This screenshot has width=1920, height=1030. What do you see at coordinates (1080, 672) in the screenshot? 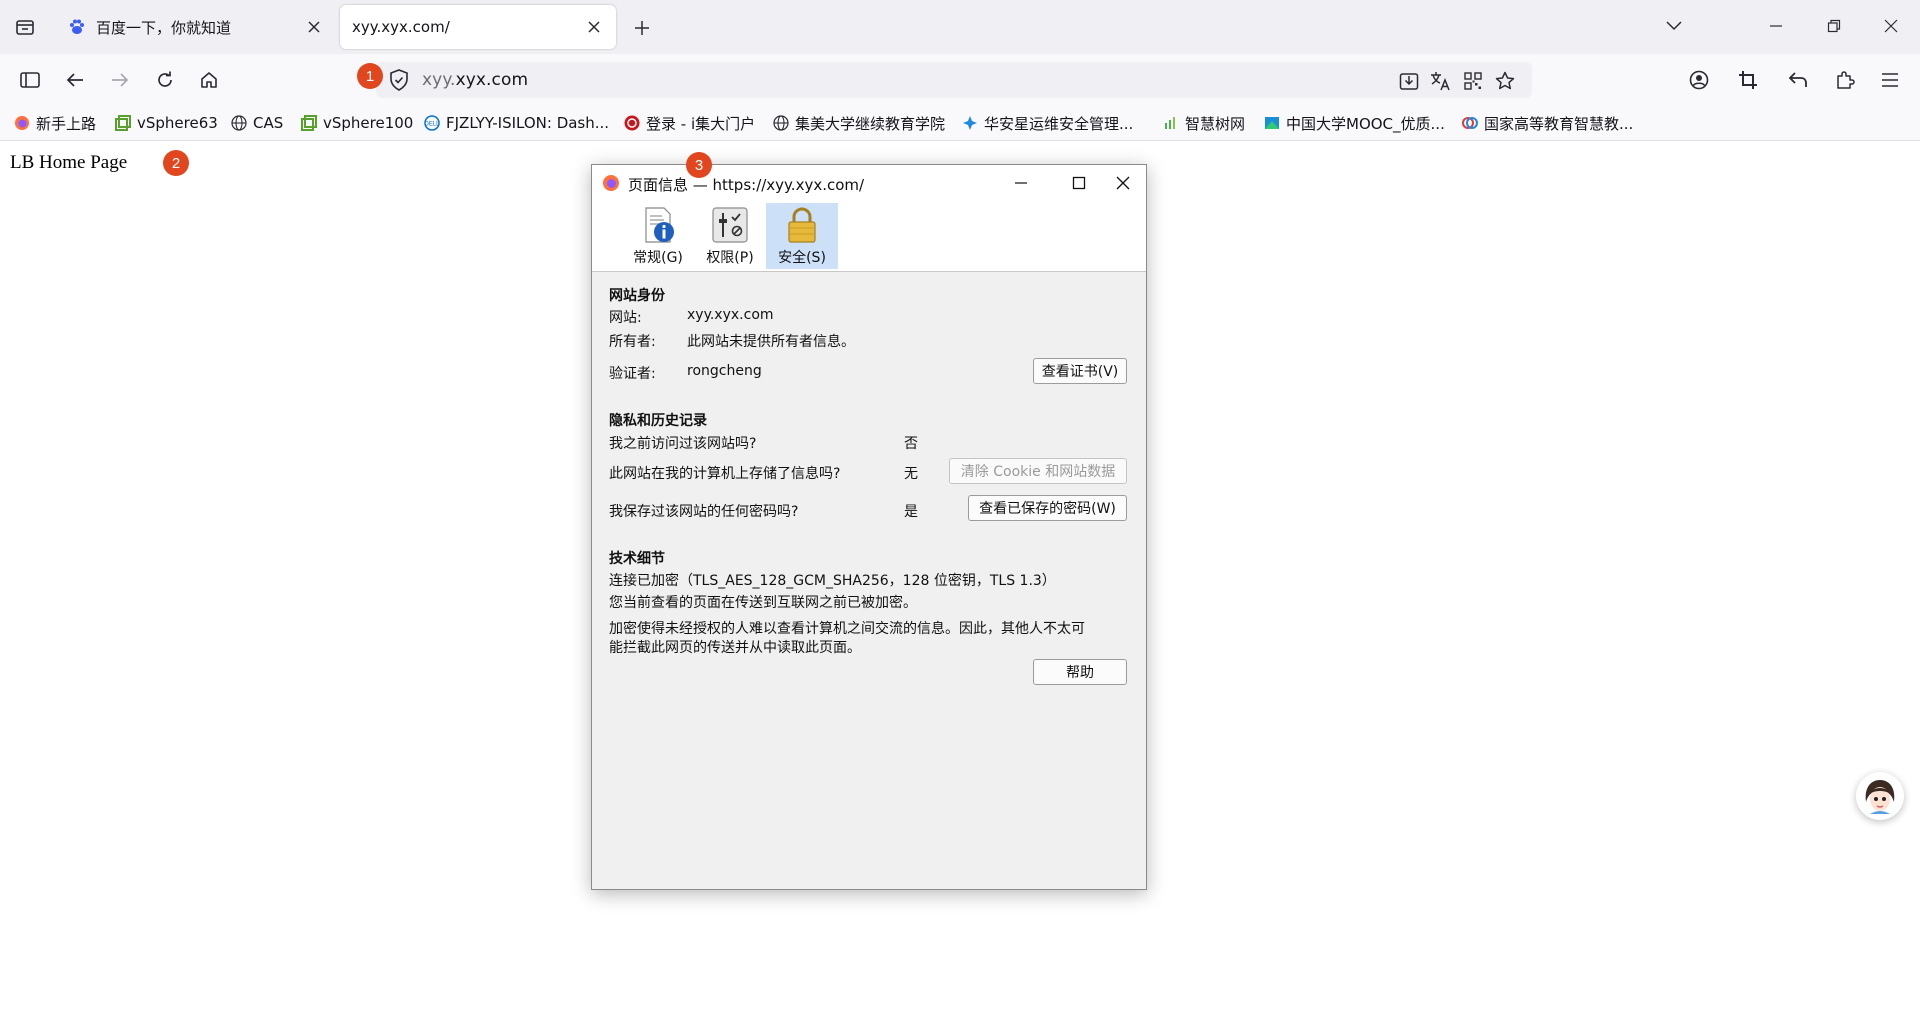
I see `help-button: 帮助` at bounding box center [1080, 672].